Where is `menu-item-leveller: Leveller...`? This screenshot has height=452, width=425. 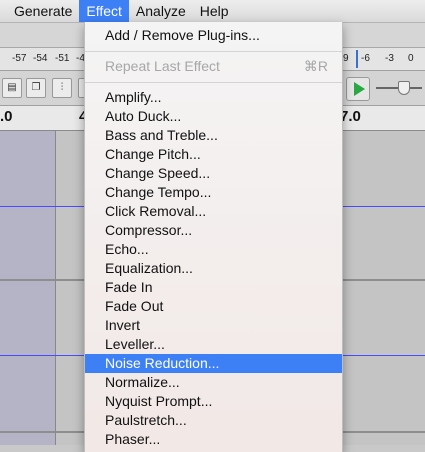
menu-item-leveller: Leveller... is located at coordinates (213, 344).